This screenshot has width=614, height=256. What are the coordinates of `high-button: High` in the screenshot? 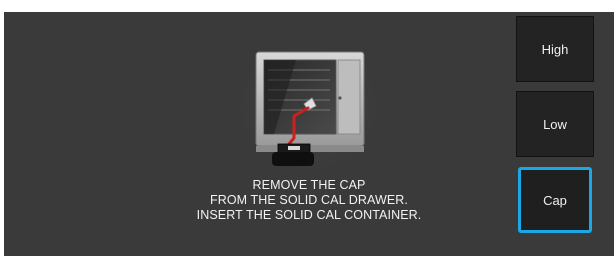 It's located at (555, 49).